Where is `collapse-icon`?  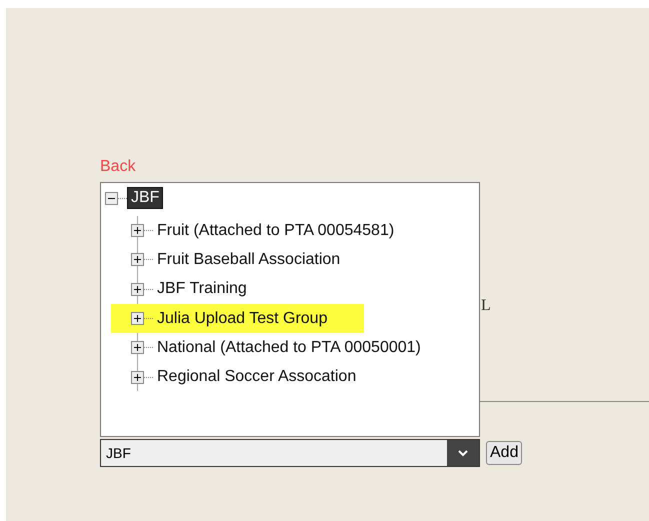 collapse-icon is located at coordinates (111, 198).